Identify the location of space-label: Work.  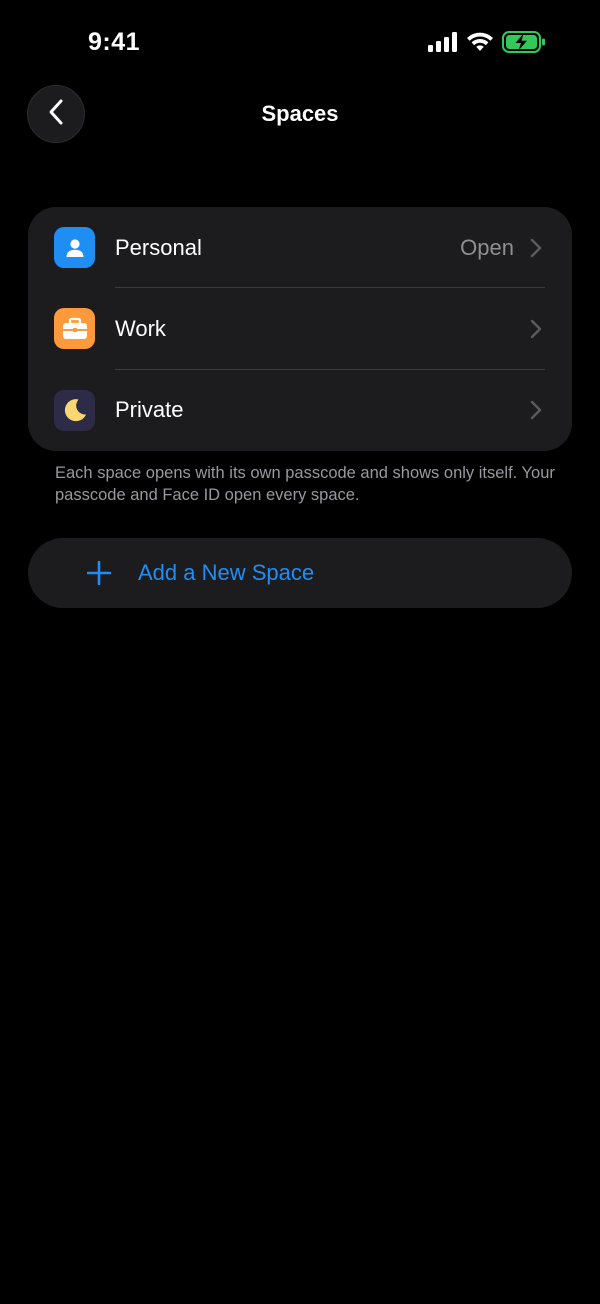
(140, 328).